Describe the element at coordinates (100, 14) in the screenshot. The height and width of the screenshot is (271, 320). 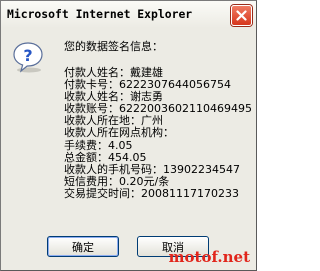
I see `window-title: Microsoft Internet Explorer` at that location.